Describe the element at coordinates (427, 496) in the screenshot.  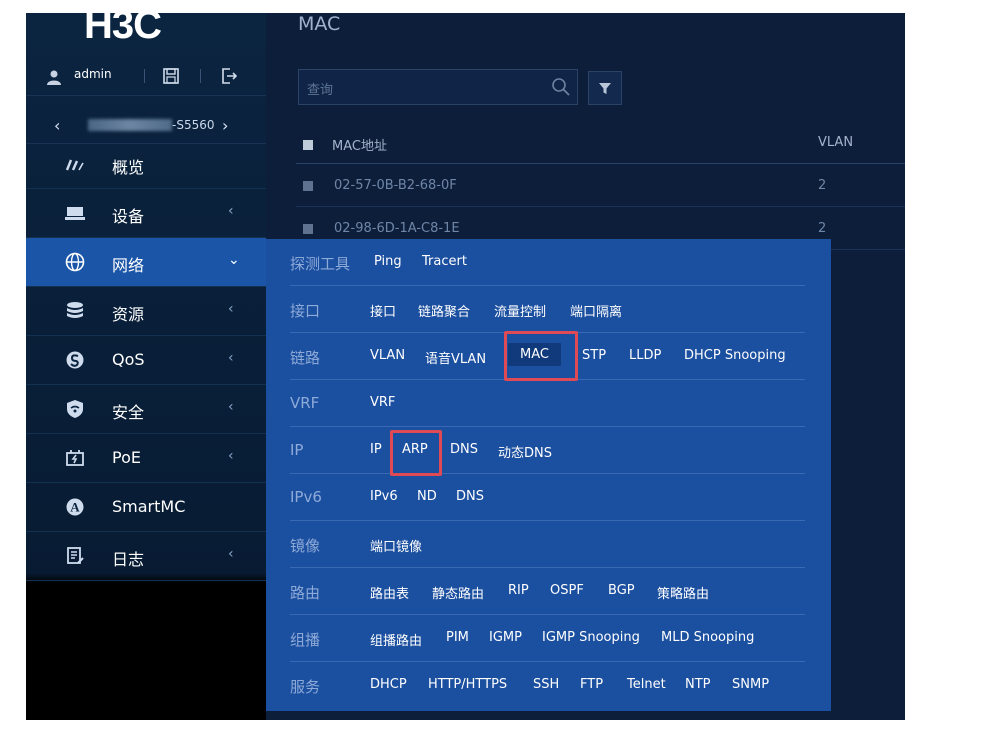
I see `menu-item-nd: ND` at that location.